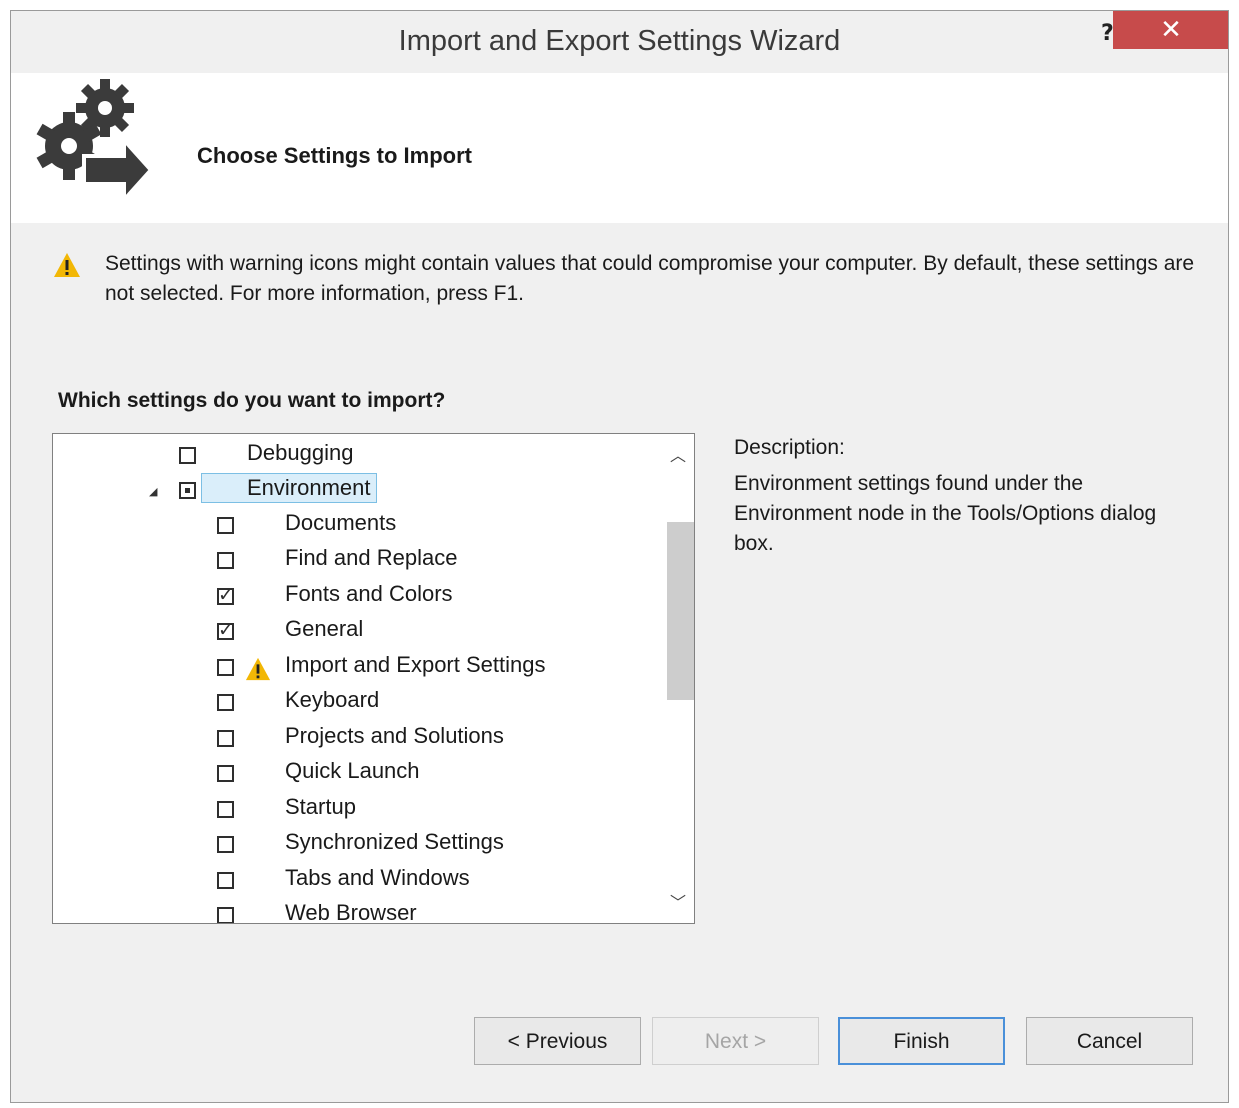 Image resolution: width=1239 pixels, height=1108 pixels. Describe the element at coordinates (1107, 33) in the screenshot. I see `help-button: ?` at that location.